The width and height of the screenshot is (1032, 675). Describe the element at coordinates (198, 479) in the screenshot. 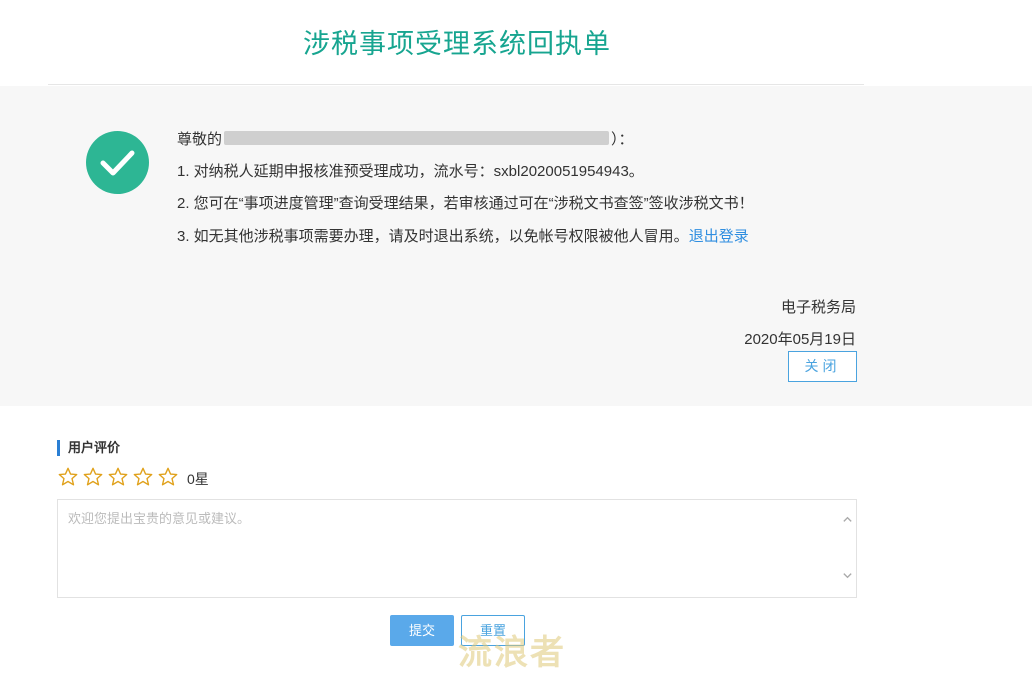

I see `rating-count: 0星` at that location.